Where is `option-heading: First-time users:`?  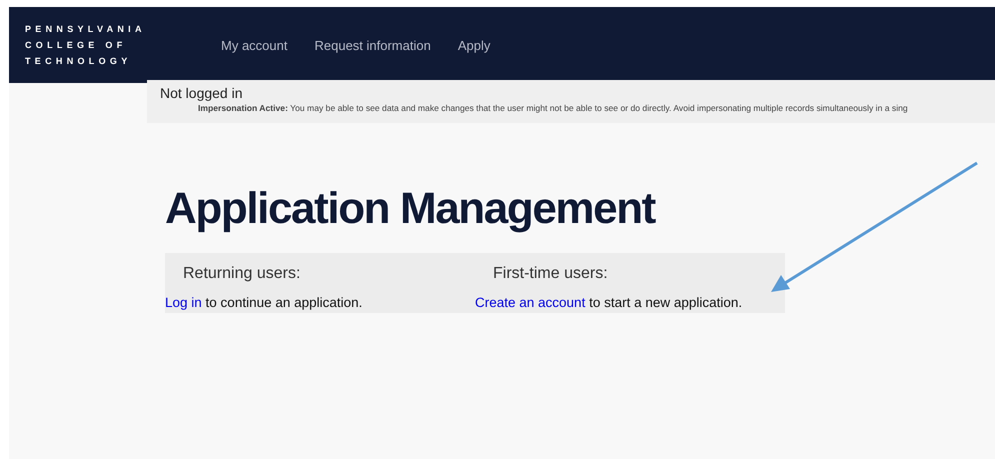
option-heading: First-time users: is located at coordinates (550, 274).